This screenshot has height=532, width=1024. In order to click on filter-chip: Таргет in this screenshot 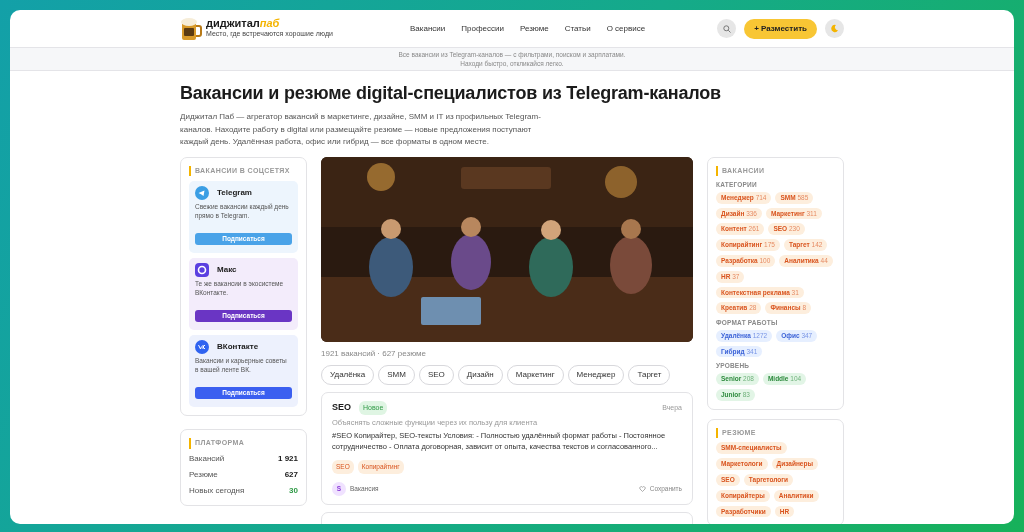, I will do `click(649, 374)`.